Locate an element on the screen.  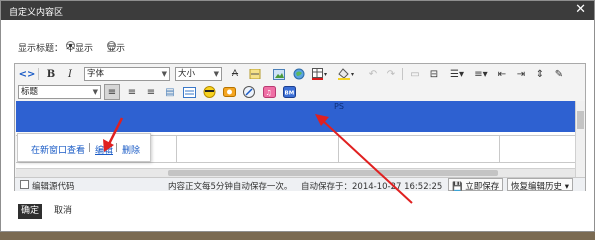
radio-hide-title: 不显示 is located at coordinates (79, 47).